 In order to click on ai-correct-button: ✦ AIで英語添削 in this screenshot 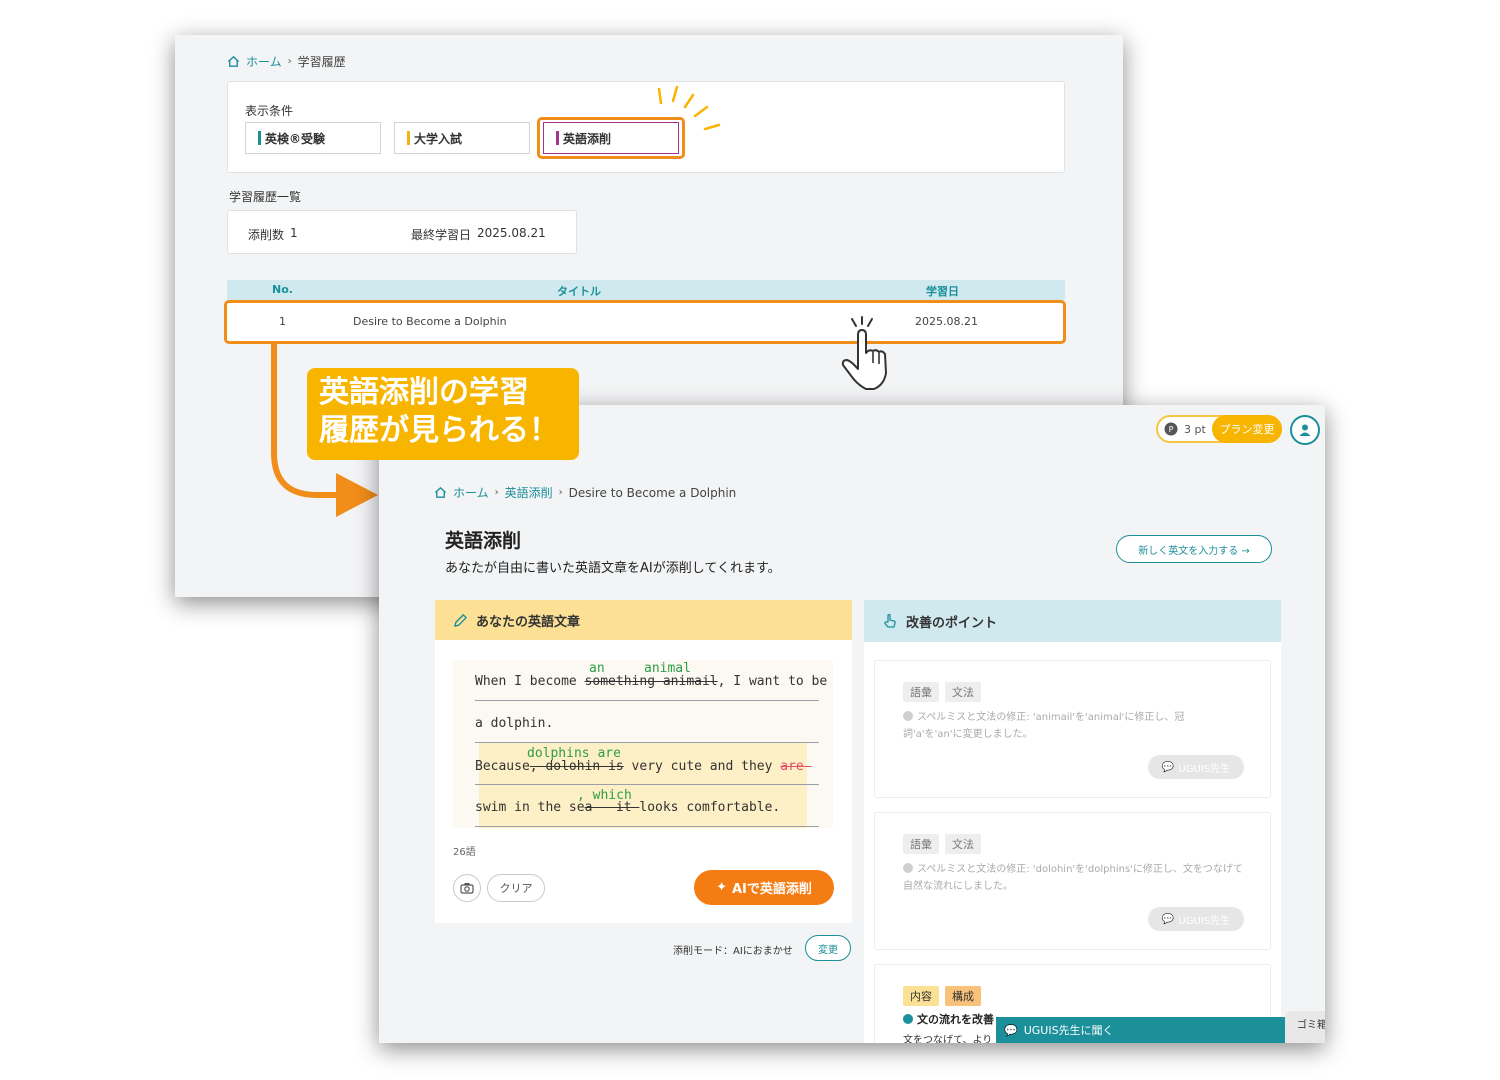, I will do `click(764, 887)`.